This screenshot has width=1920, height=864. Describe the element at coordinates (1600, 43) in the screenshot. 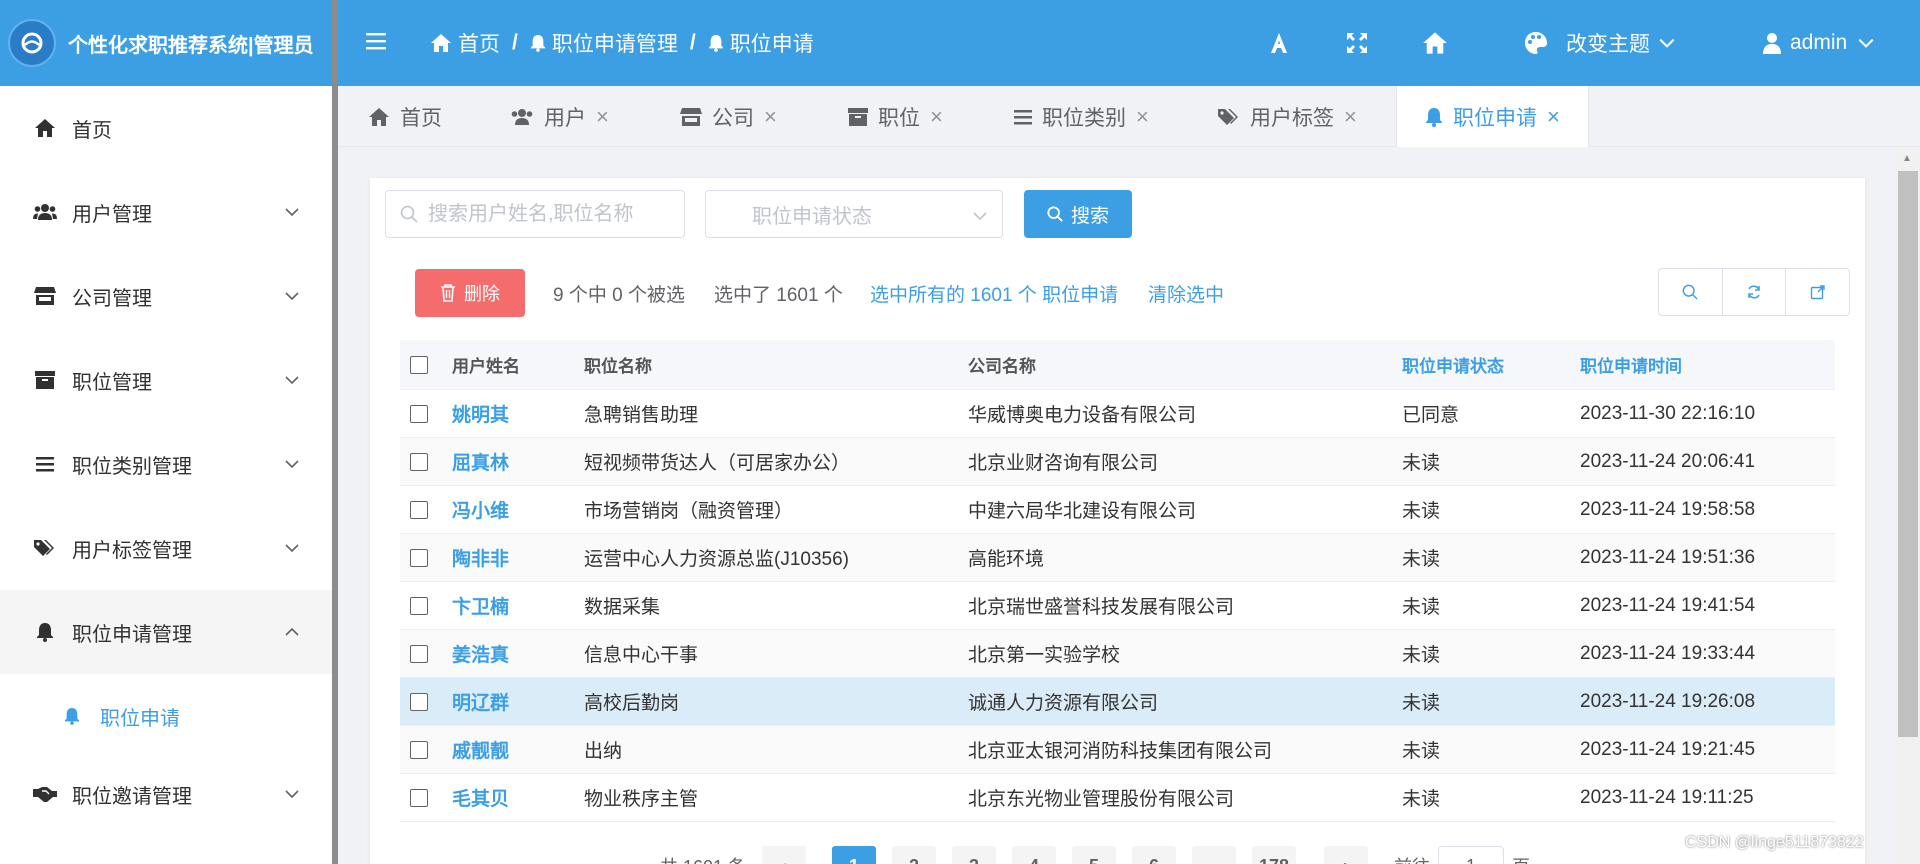

I see `theme-switcher: 改变主题` at that location.